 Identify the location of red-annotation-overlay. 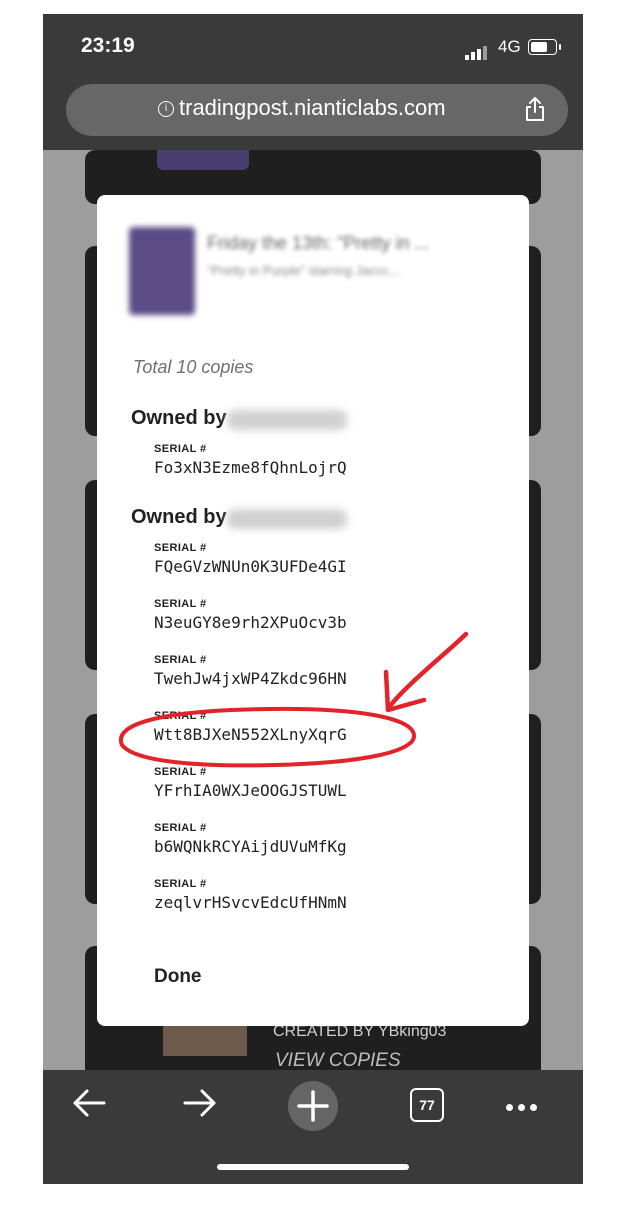
(293, 699).